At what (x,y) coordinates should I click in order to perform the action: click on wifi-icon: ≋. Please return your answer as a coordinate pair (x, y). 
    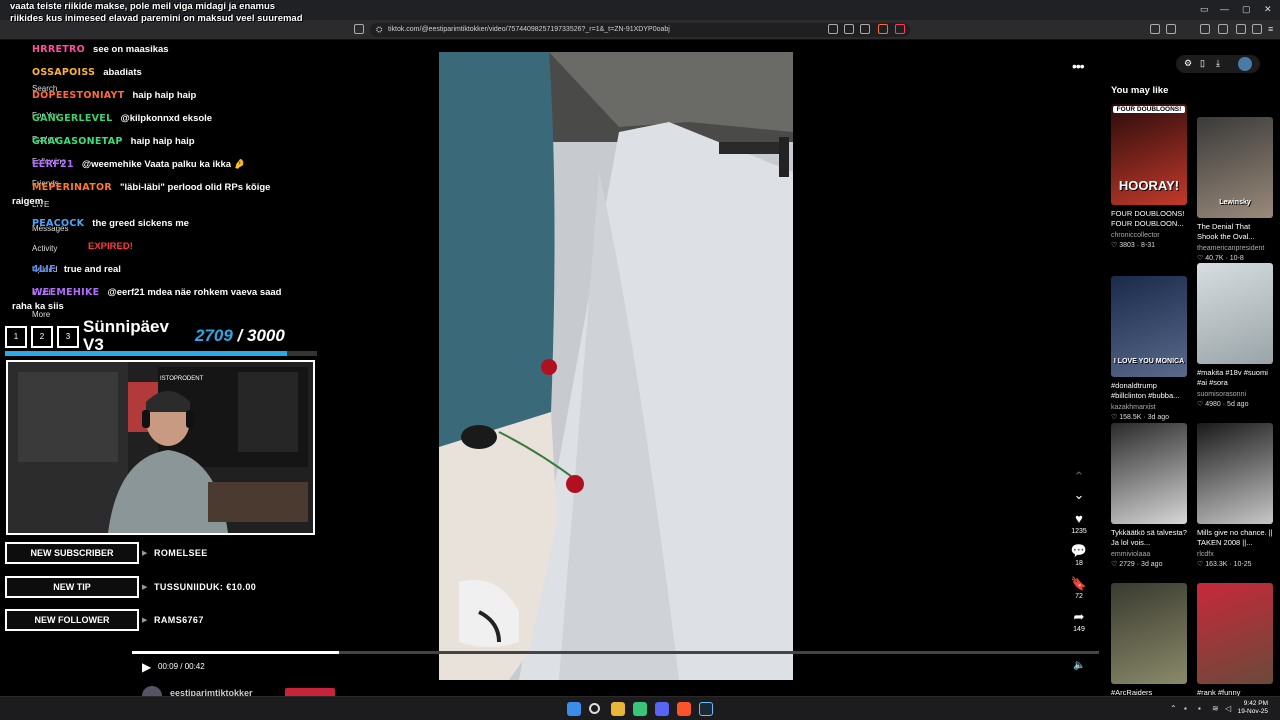
    Looking at the image, I should click on (1215, 708).